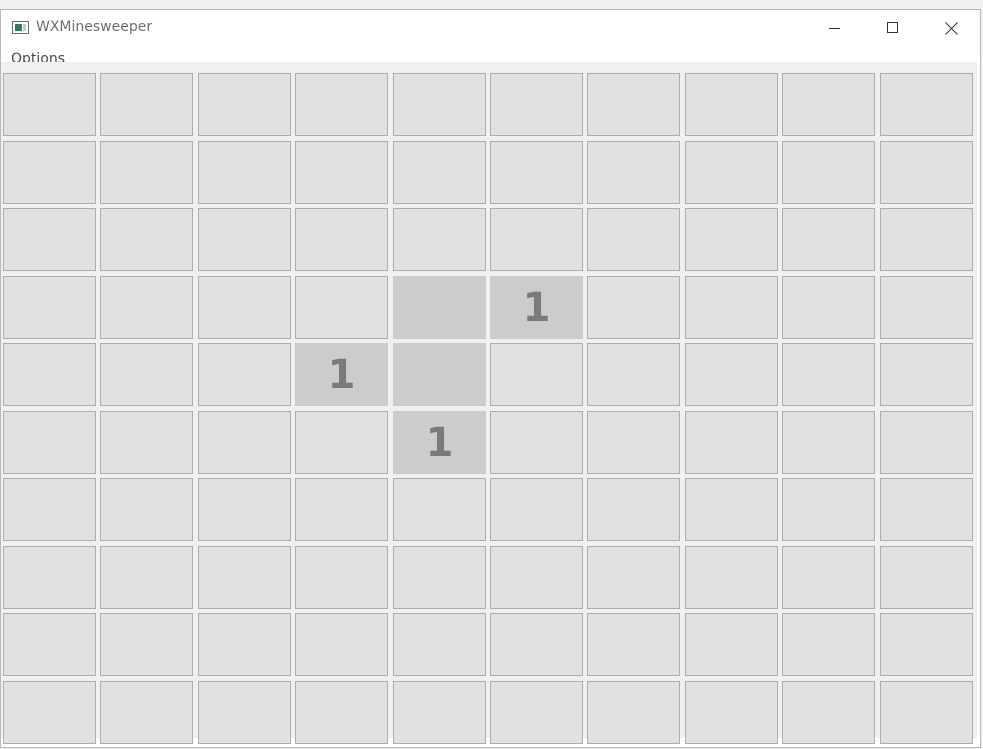  I want to click on close-button, so click(951, 28).